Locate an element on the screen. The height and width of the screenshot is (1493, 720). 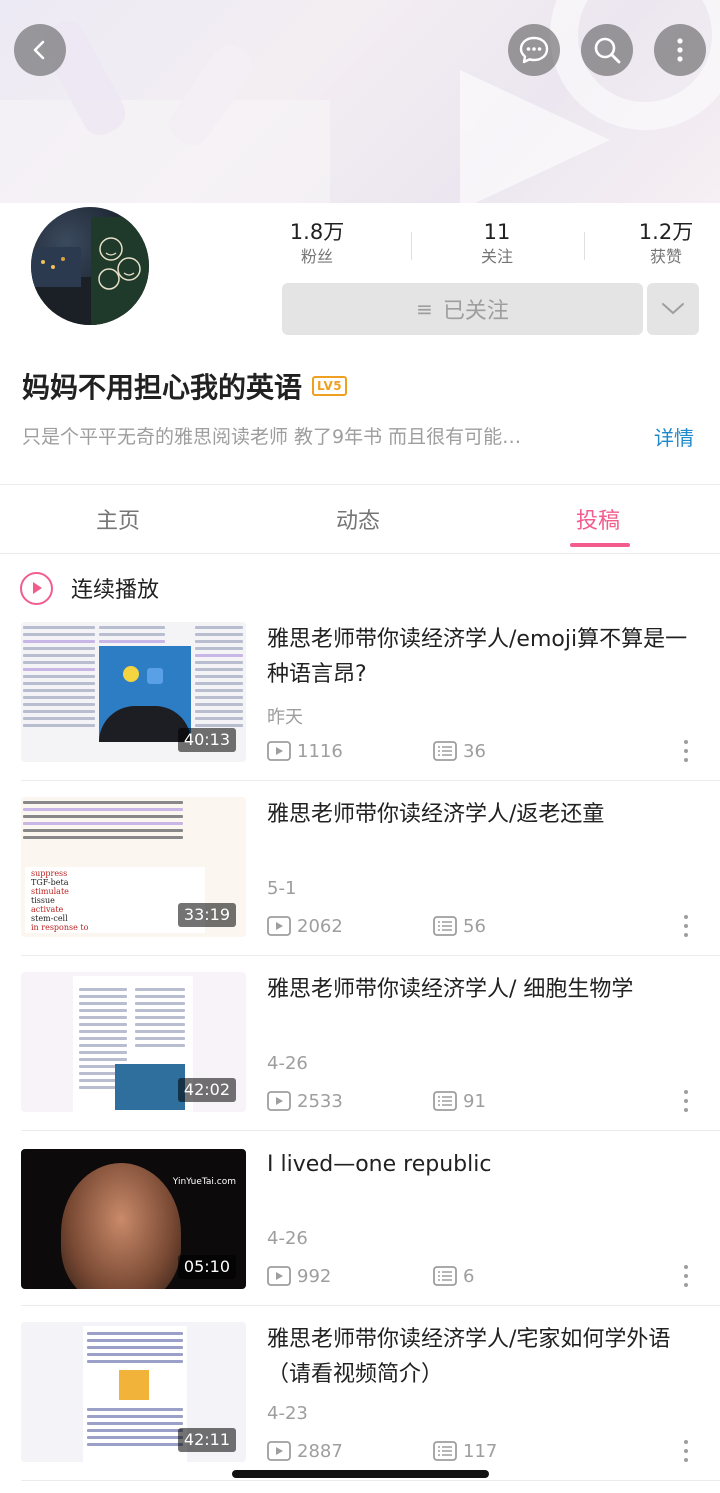
back-button is located at coordinates (40, 50).